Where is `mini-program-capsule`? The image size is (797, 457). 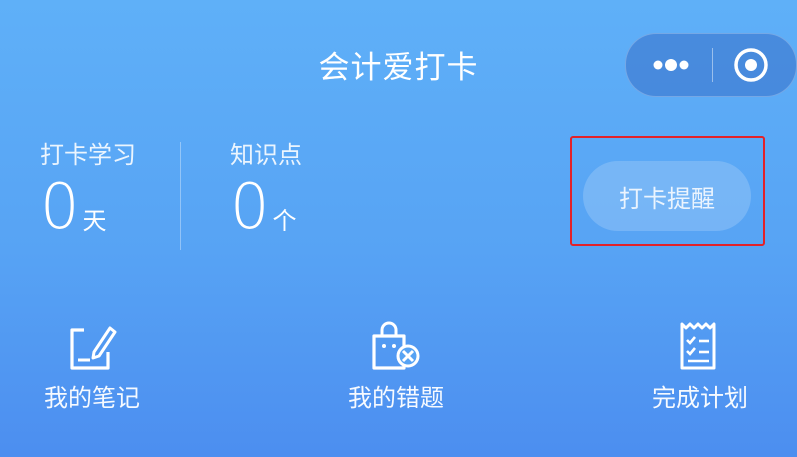 mini-program-capsule is located at coordinates (711, 65).